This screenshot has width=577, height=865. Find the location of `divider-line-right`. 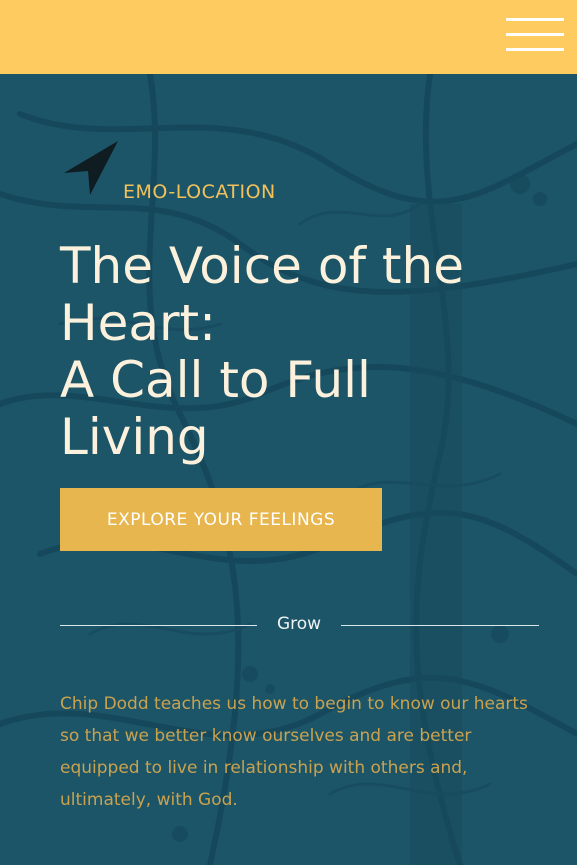

divider-line-right is located at coordinates (440, 625).